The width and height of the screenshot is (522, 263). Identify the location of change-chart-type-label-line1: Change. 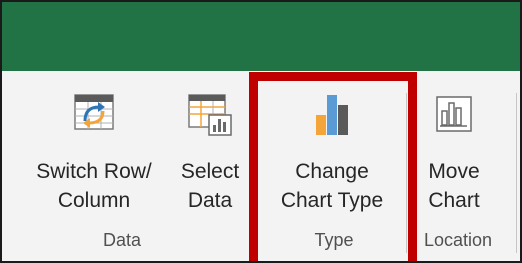
(332, 171).